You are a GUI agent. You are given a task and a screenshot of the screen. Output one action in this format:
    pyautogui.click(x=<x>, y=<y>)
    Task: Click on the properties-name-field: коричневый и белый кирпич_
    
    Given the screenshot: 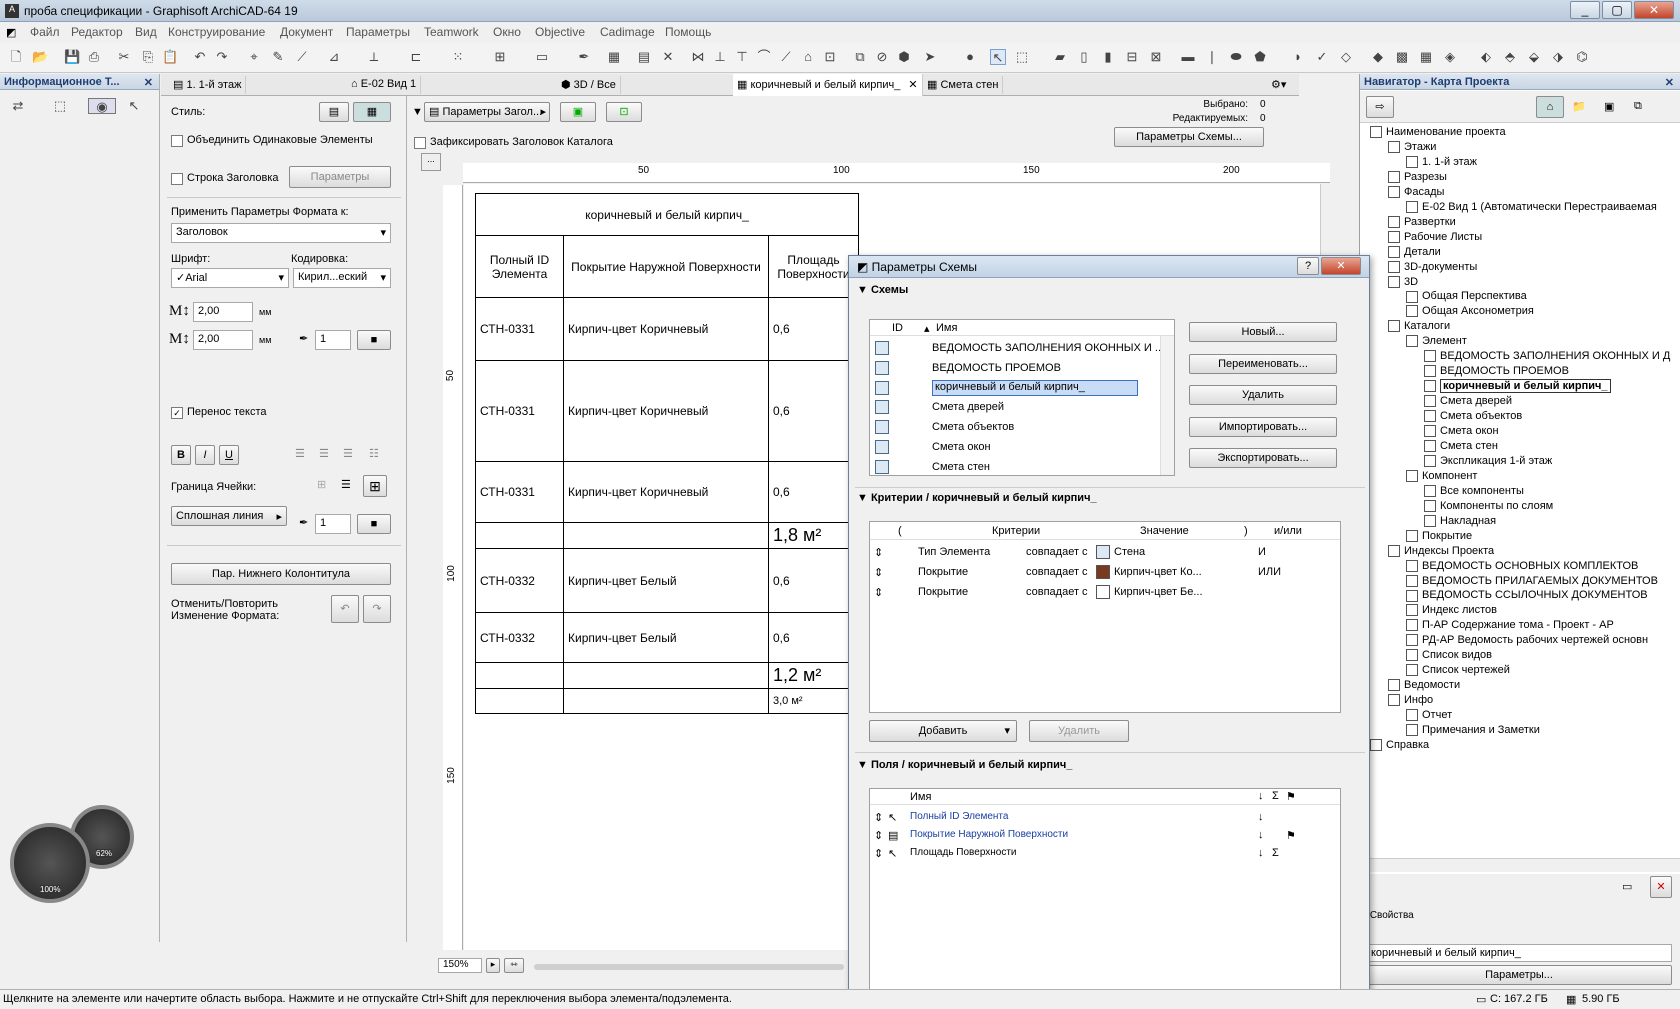 What is the action you would take?
    pyautogui.click(x=1519, y=953)
    